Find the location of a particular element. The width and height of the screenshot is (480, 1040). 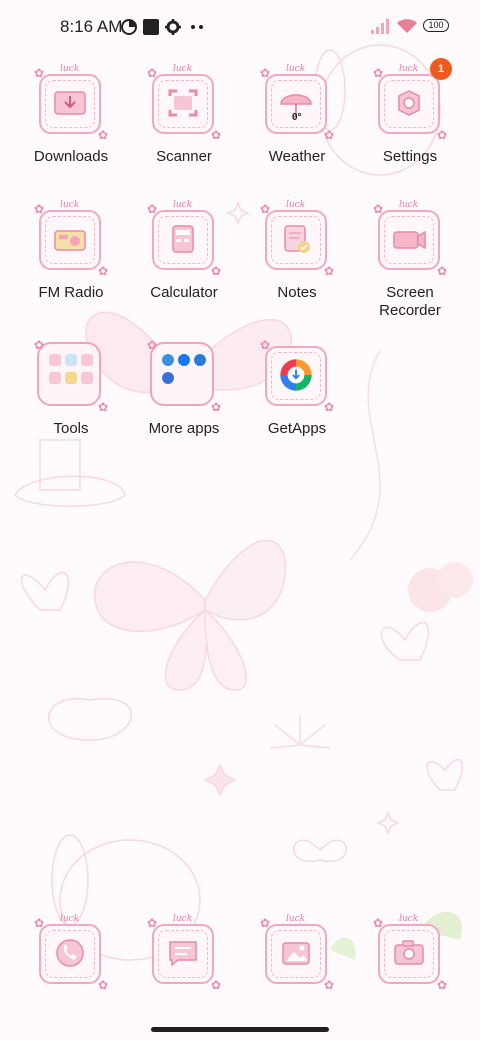

app-label: Calculator is located at coordinates (184, 292).